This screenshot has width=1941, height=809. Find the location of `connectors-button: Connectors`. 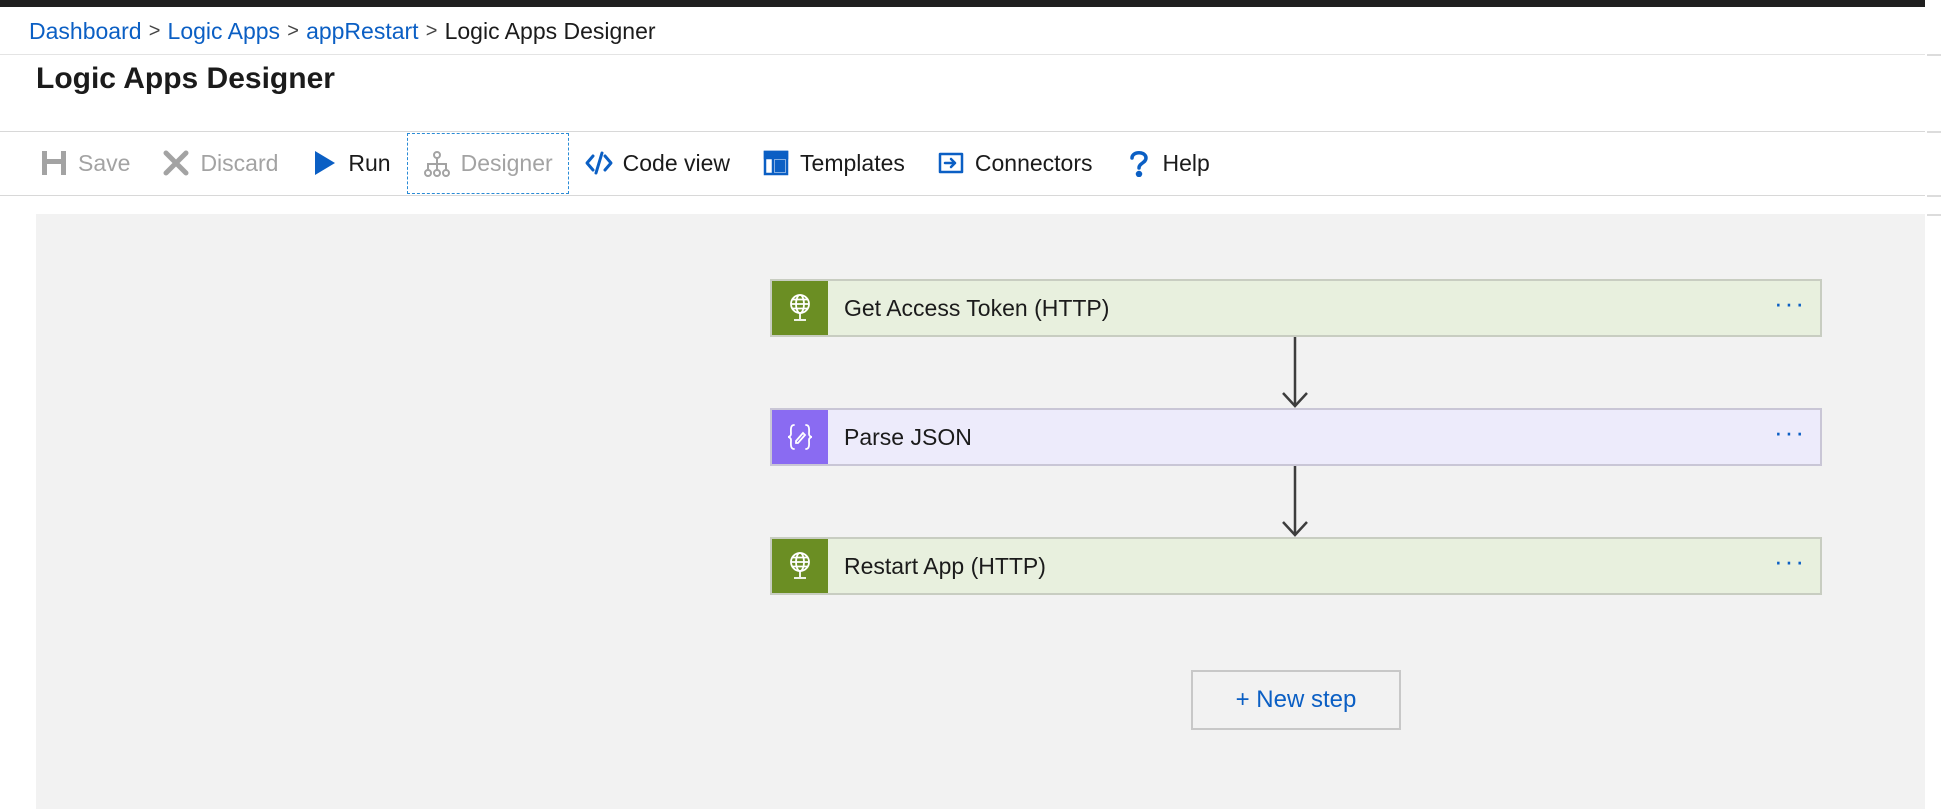

connectors-button: Connectors is located at coordinates (1015, 163).